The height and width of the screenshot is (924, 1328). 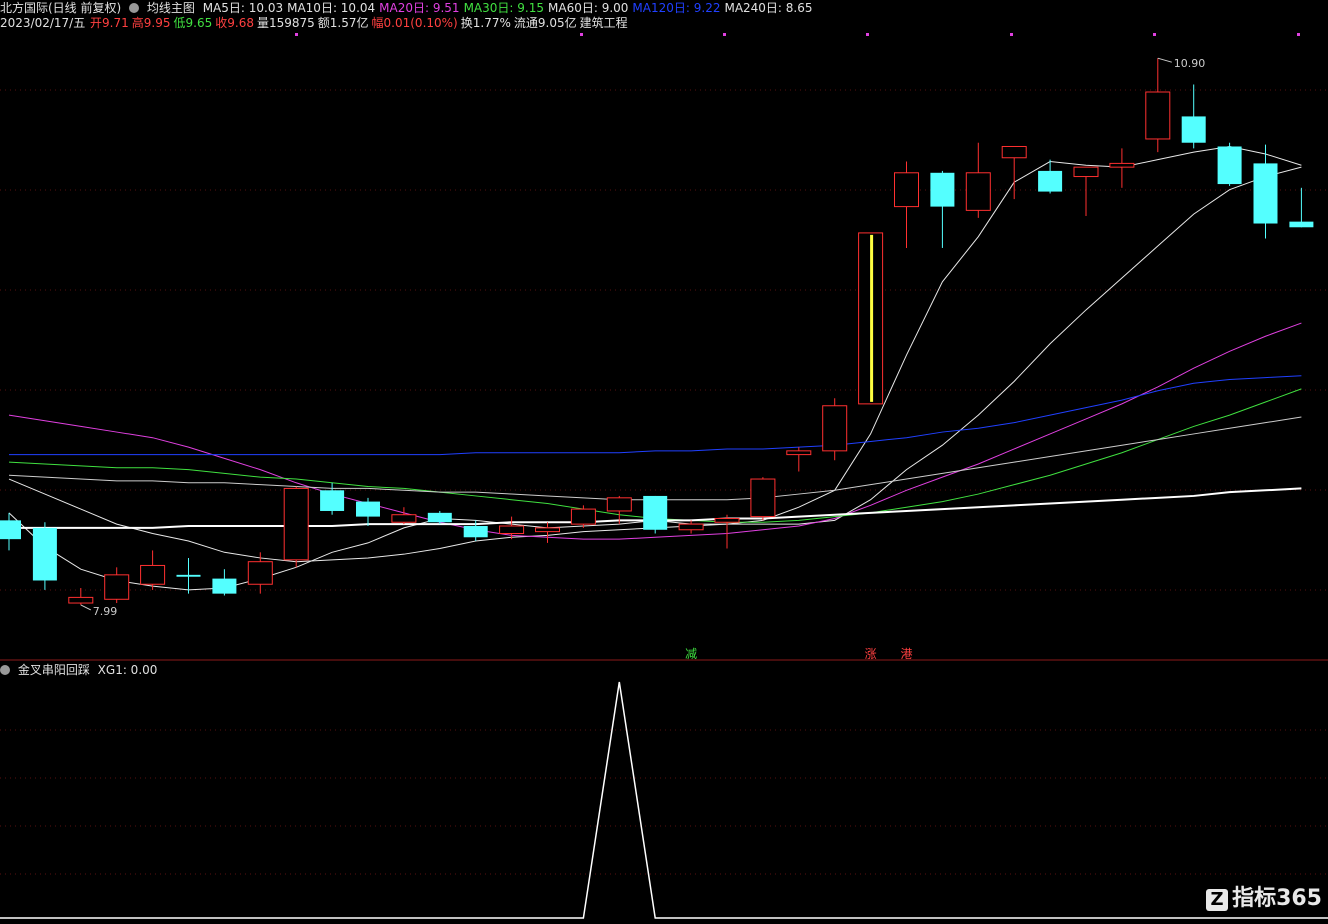 What do you see at coordinates (1277, 898) in the screenshot?
I see `watermark-text: 指标365` at bounding box center [1277, 898].